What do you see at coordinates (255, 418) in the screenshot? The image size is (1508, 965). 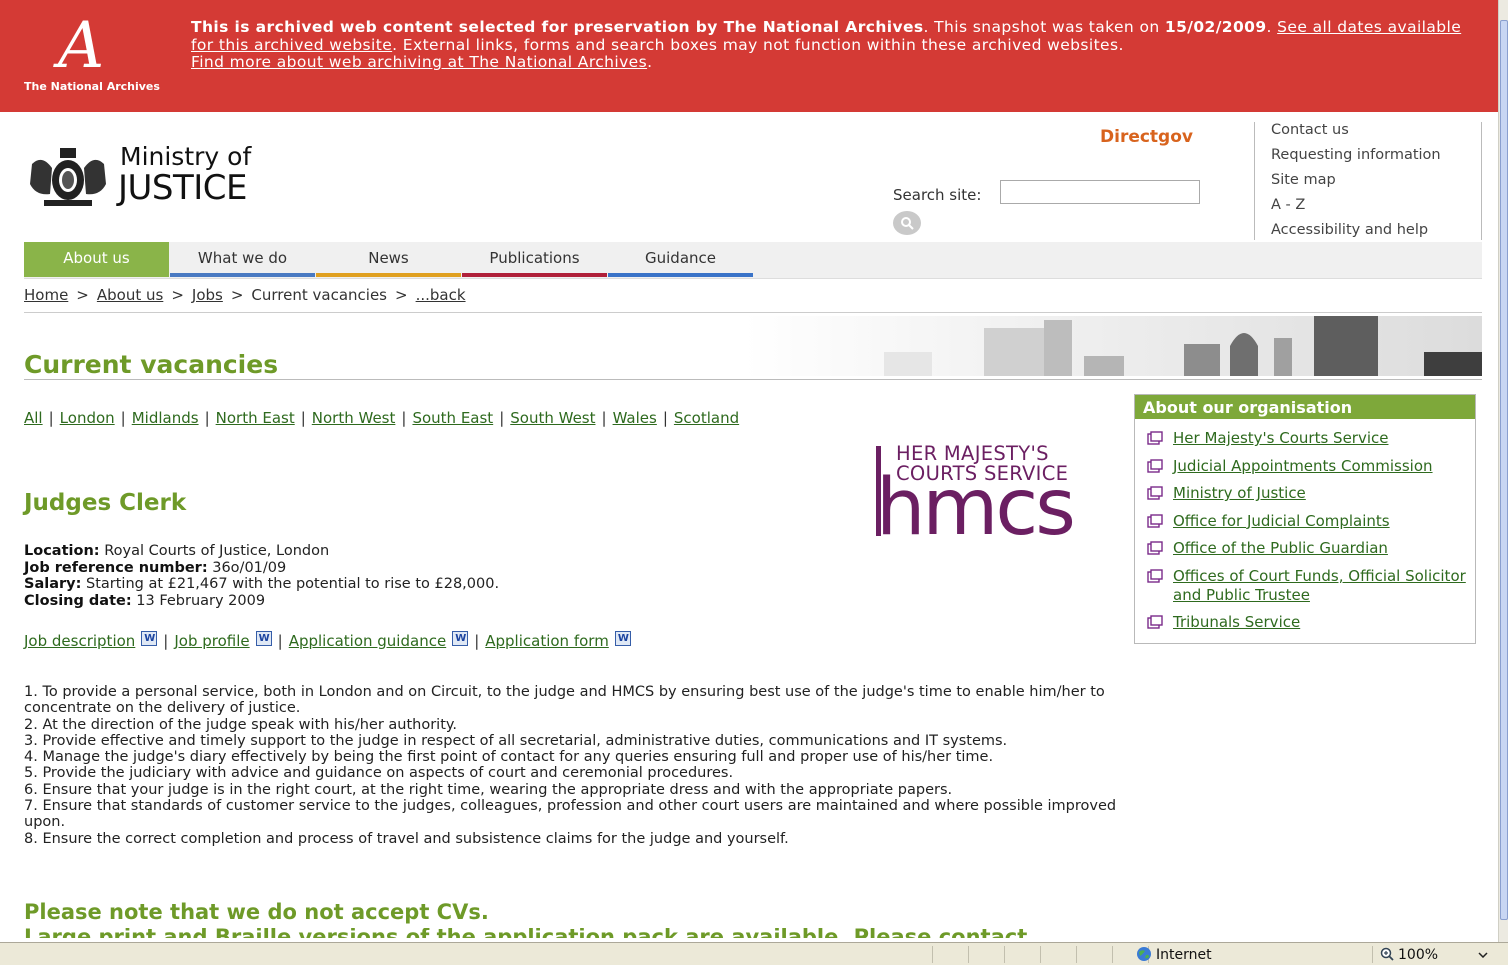 I see `region-north-east: North East` at bounding box center [255, 418].